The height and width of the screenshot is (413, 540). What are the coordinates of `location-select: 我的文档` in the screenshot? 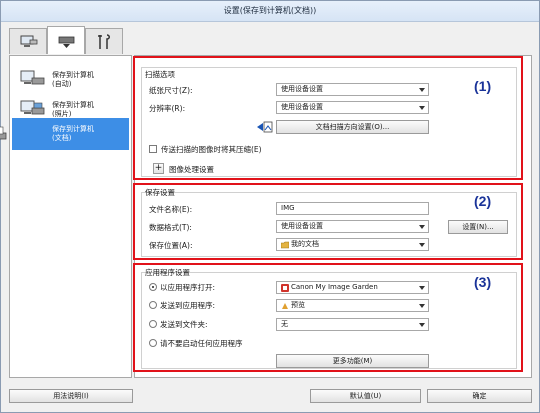 It's located at (352, 244).